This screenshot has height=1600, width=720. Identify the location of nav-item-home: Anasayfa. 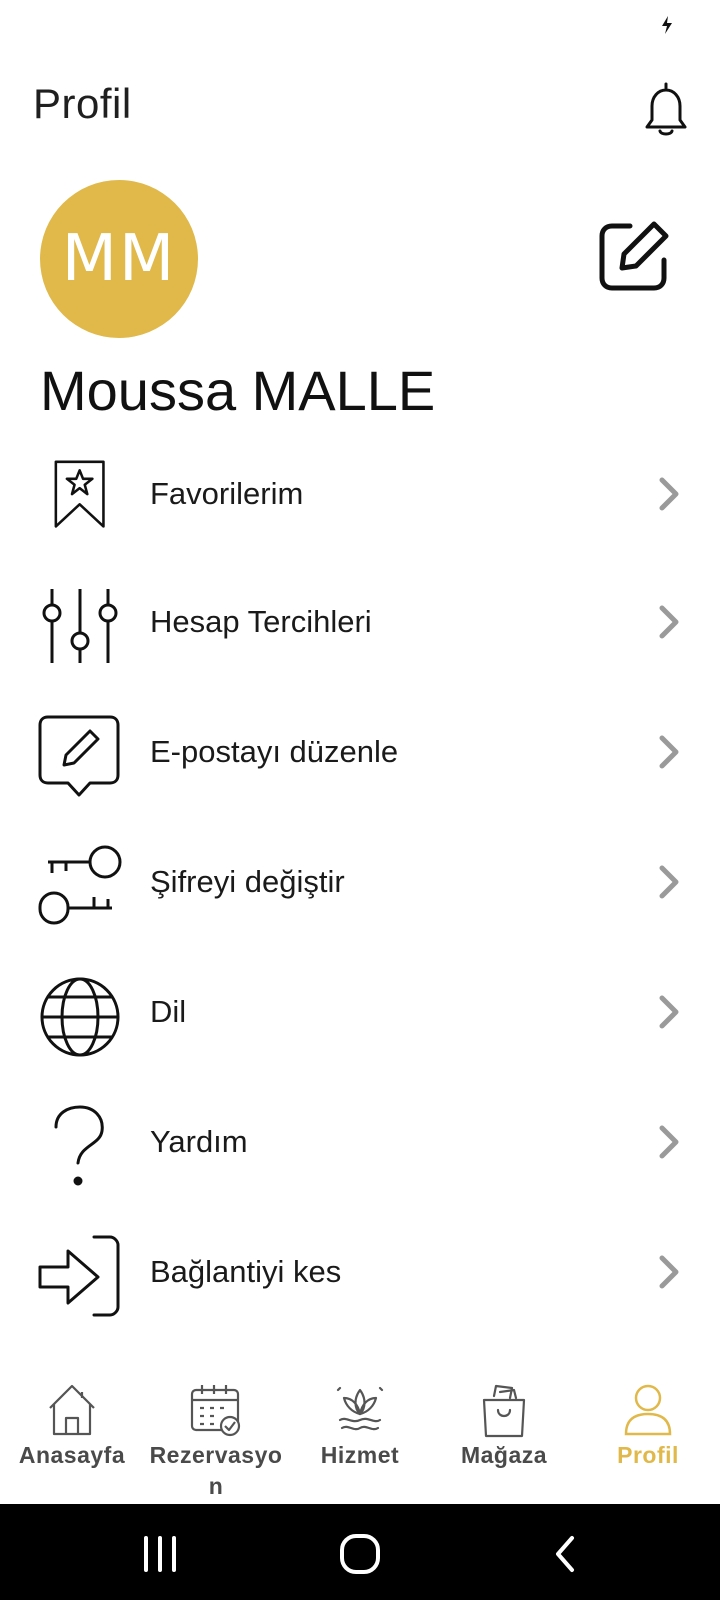
(72, 1437).